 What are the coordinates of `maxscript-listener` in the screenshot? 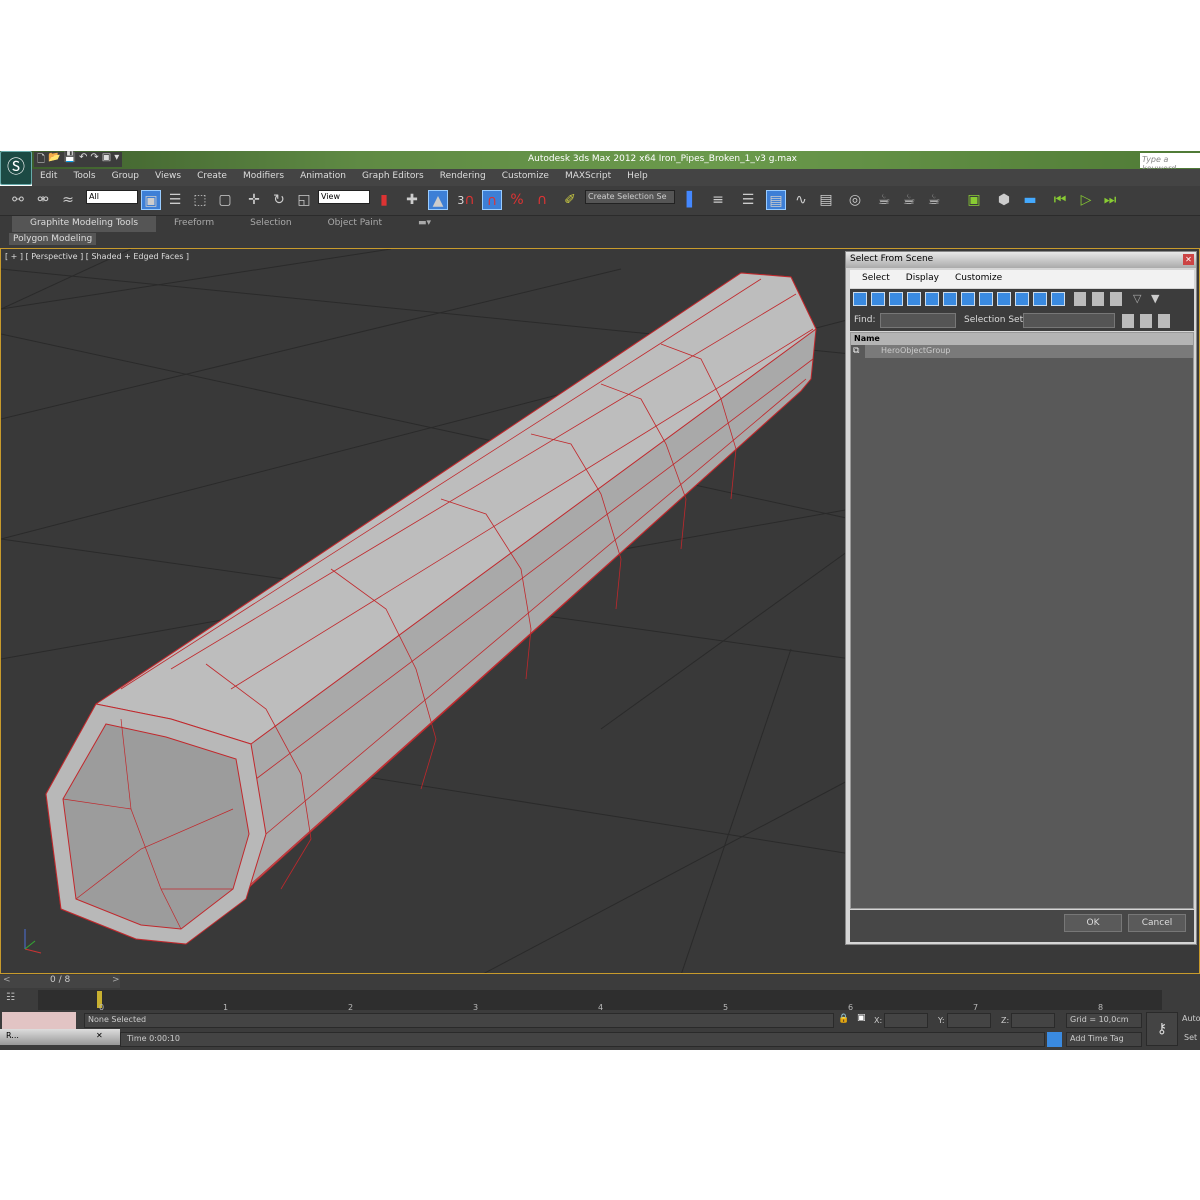 It's located at (39, 1021).